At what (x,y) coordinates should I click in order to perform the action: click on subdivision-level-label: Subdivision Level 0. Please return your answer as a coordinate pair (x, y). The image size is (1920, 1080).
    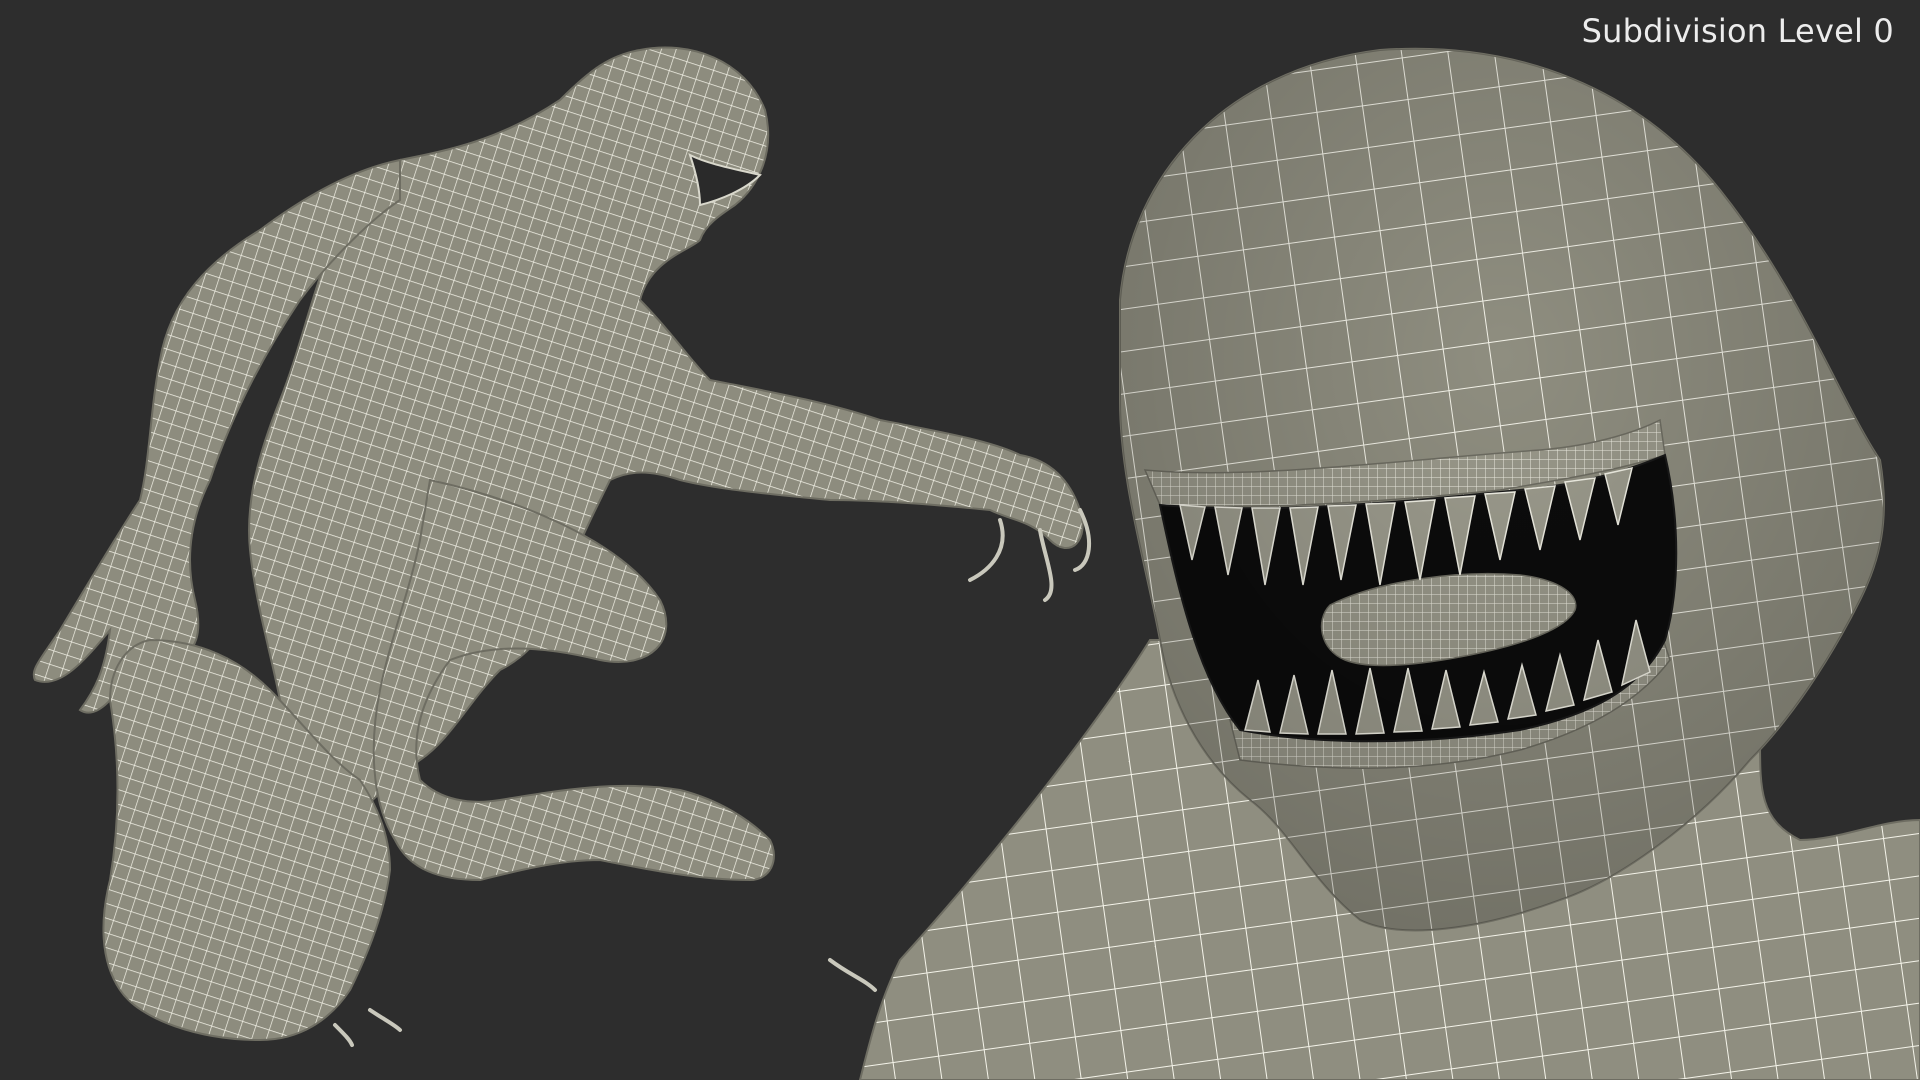
    Looking at the image, I should click on (1737, 31).